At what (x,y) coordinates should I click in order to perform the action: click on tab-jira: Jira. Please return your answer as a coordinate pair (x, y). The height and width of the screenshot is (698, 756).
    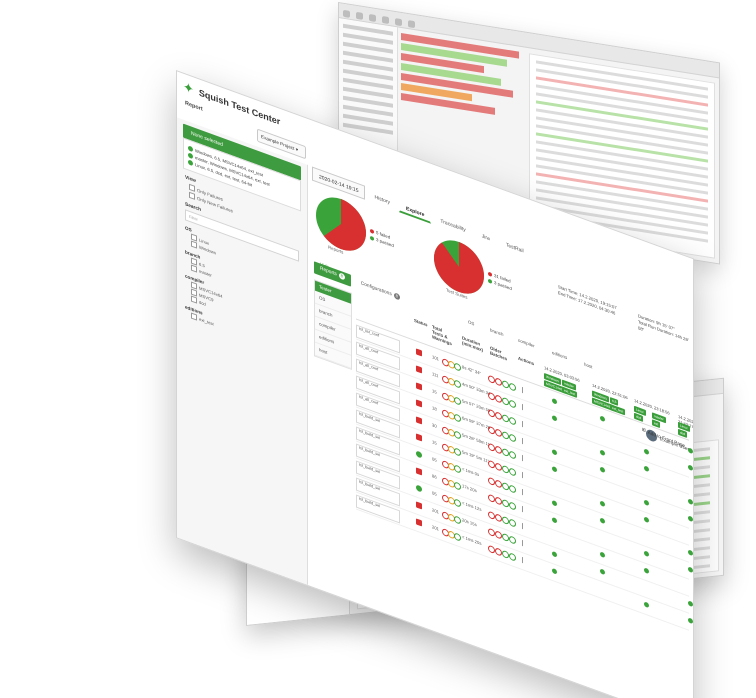
    Looking at the image, I should click on (486, 237).